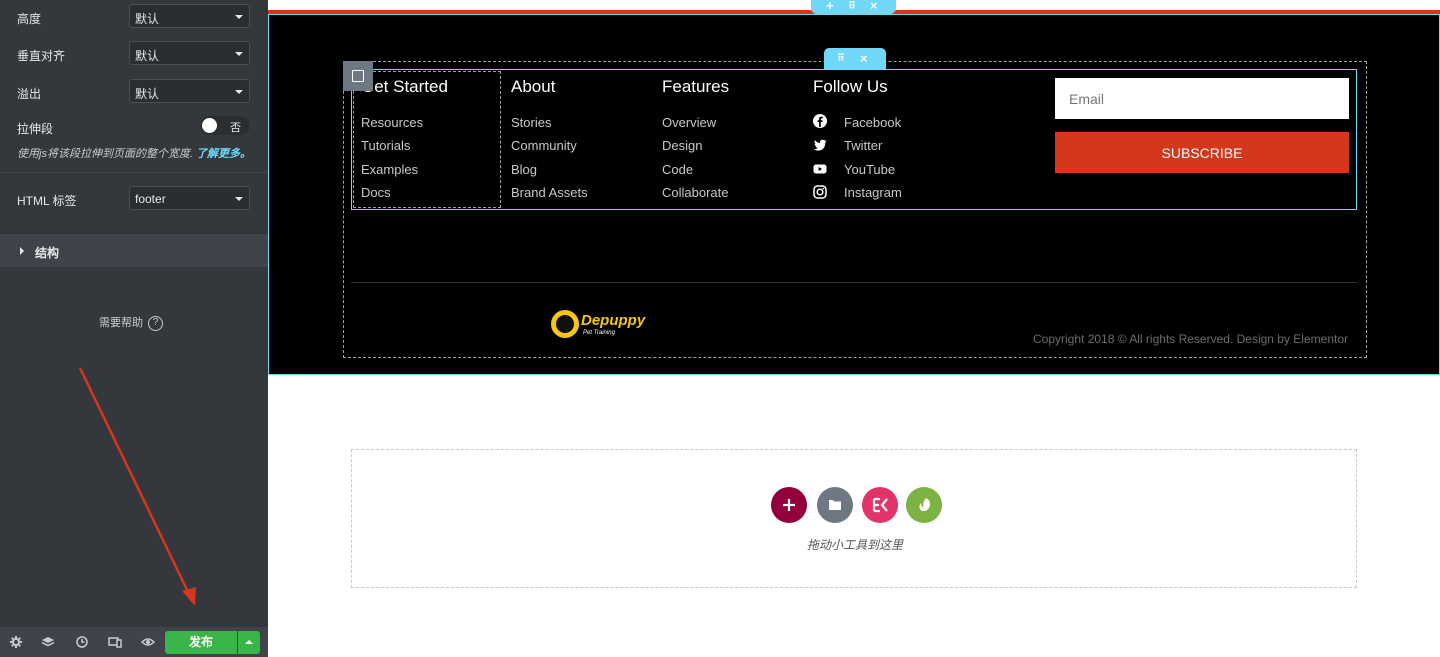 This screenshot has height=657, width=1440. I want to click on twitter-icon, so click(820, 145).